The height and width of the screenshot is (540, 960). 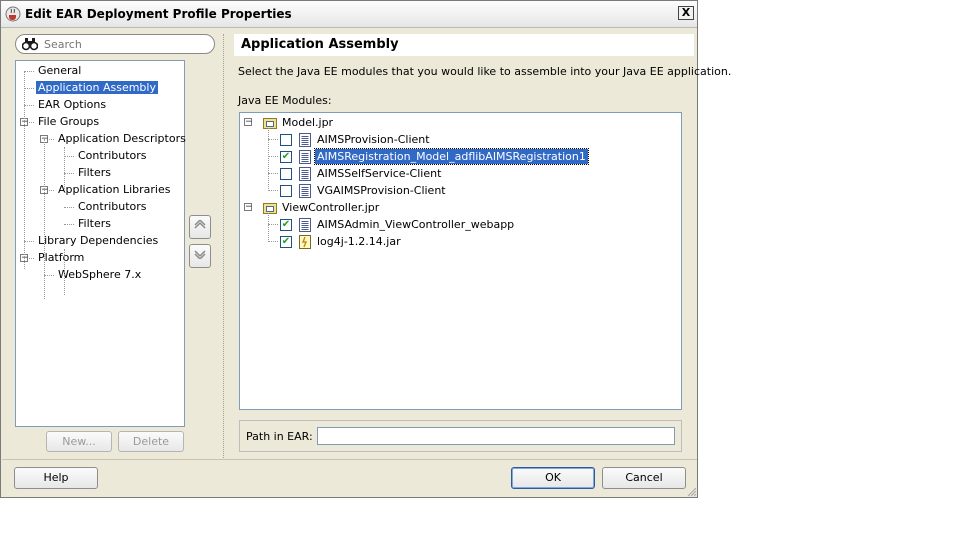 I want to click on coffee-cup-icon, so click(x=13, y=14).